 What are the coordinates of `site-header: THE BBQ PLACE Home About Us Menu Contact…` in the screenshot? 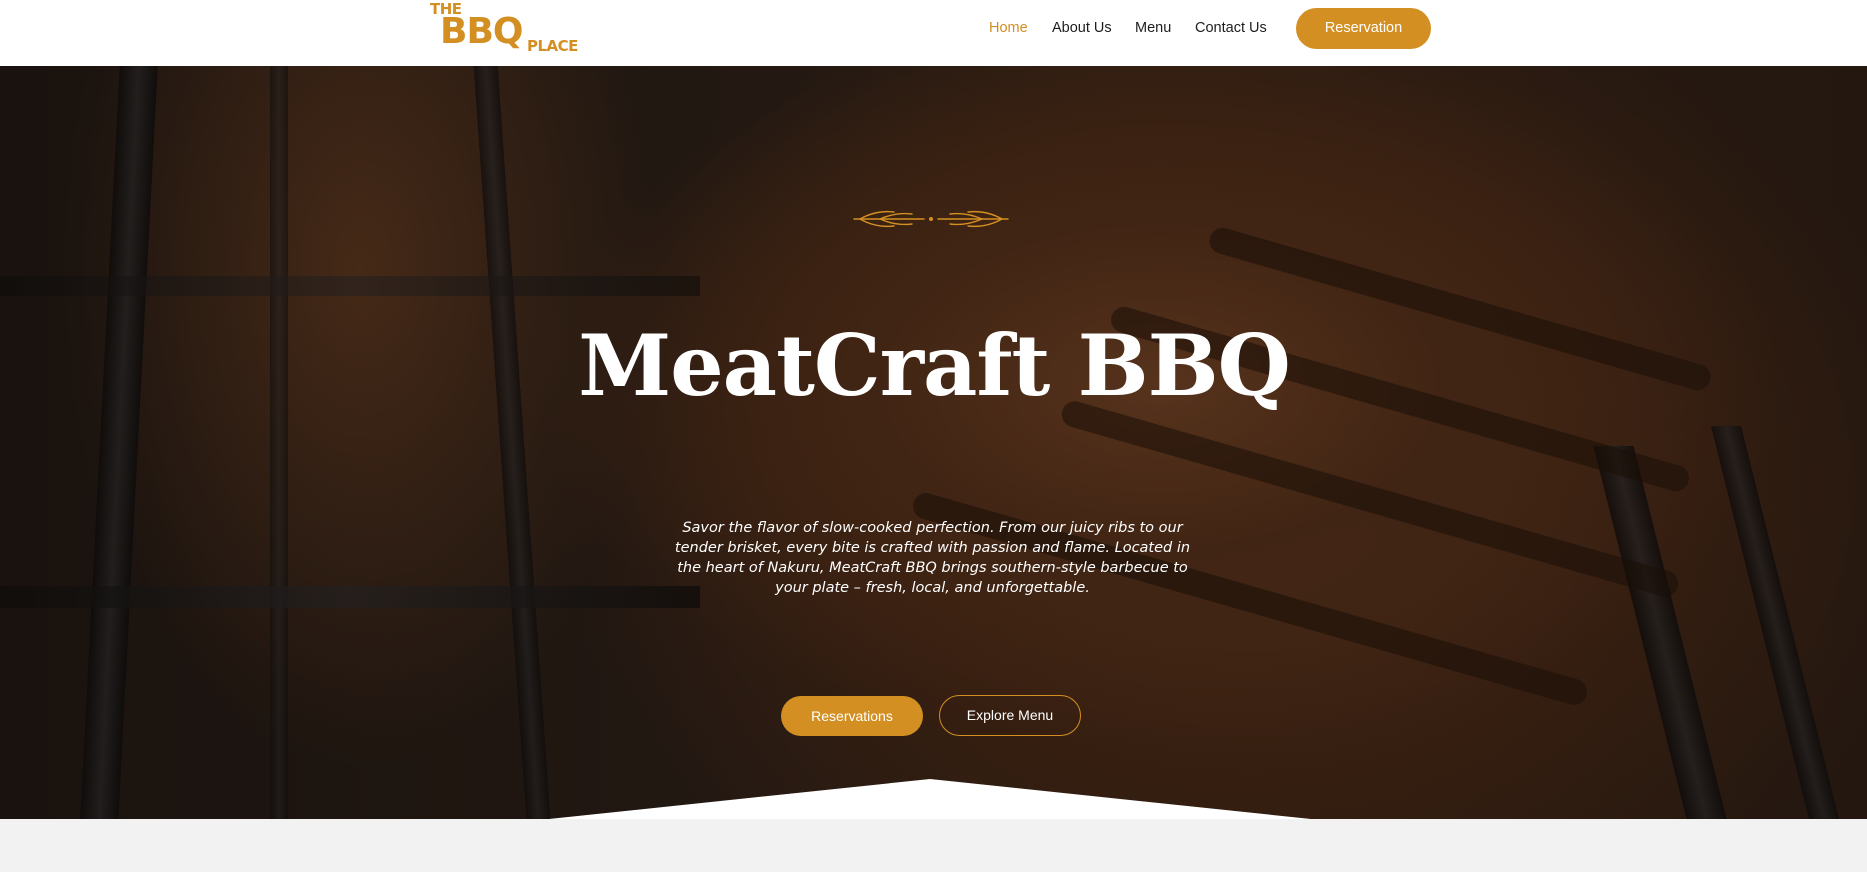 It's located at (933, 33).